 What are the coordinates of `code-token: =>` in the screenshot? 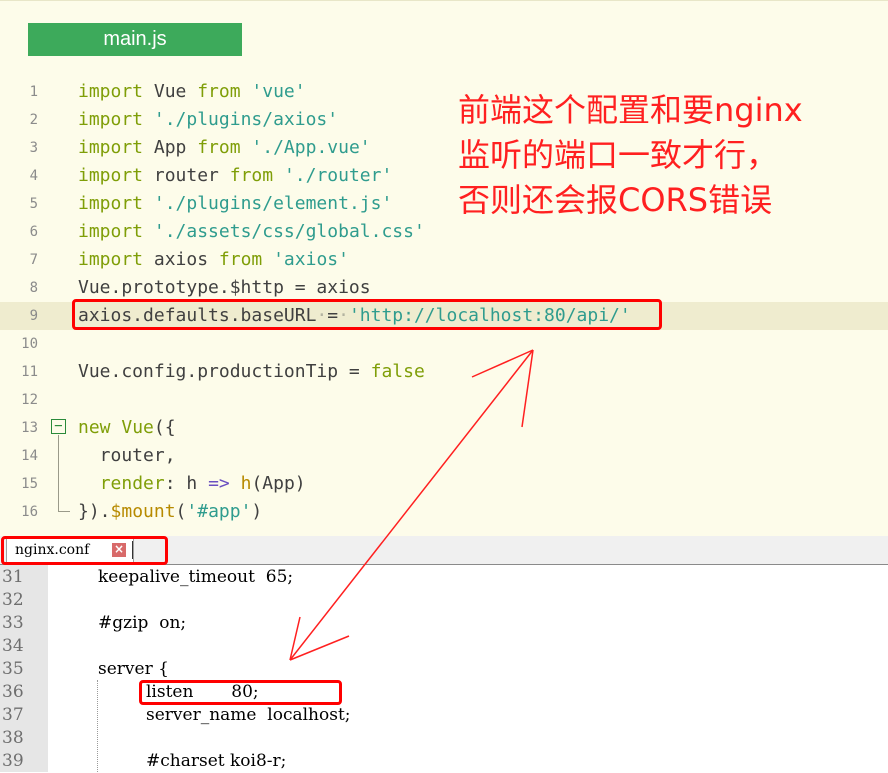 It's located at (219, 483).